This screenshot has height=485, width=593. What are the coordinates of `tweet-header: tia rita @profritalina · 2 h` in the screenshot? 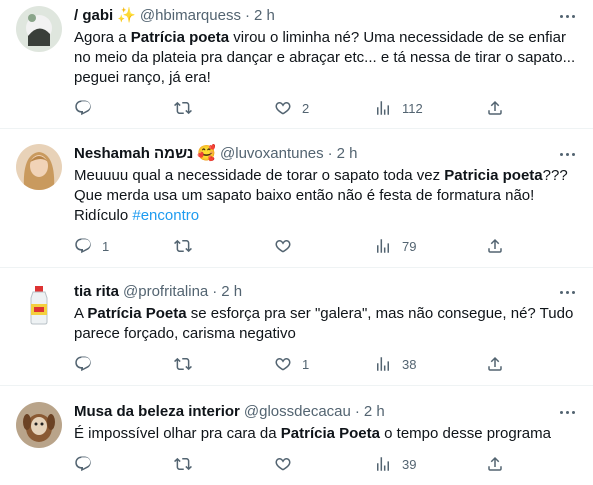 It's located at (325, 292).